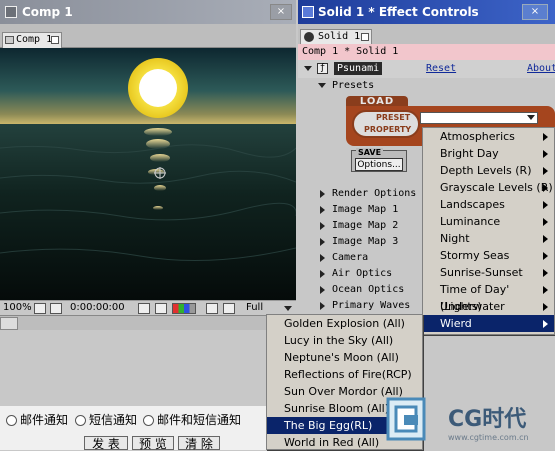 The width and height of the screenshot is (555, 451). What do you see at coordinates (153, 443) in the screenshot?
I see `preview-button: 预 览` at bounding box center [153, 443].